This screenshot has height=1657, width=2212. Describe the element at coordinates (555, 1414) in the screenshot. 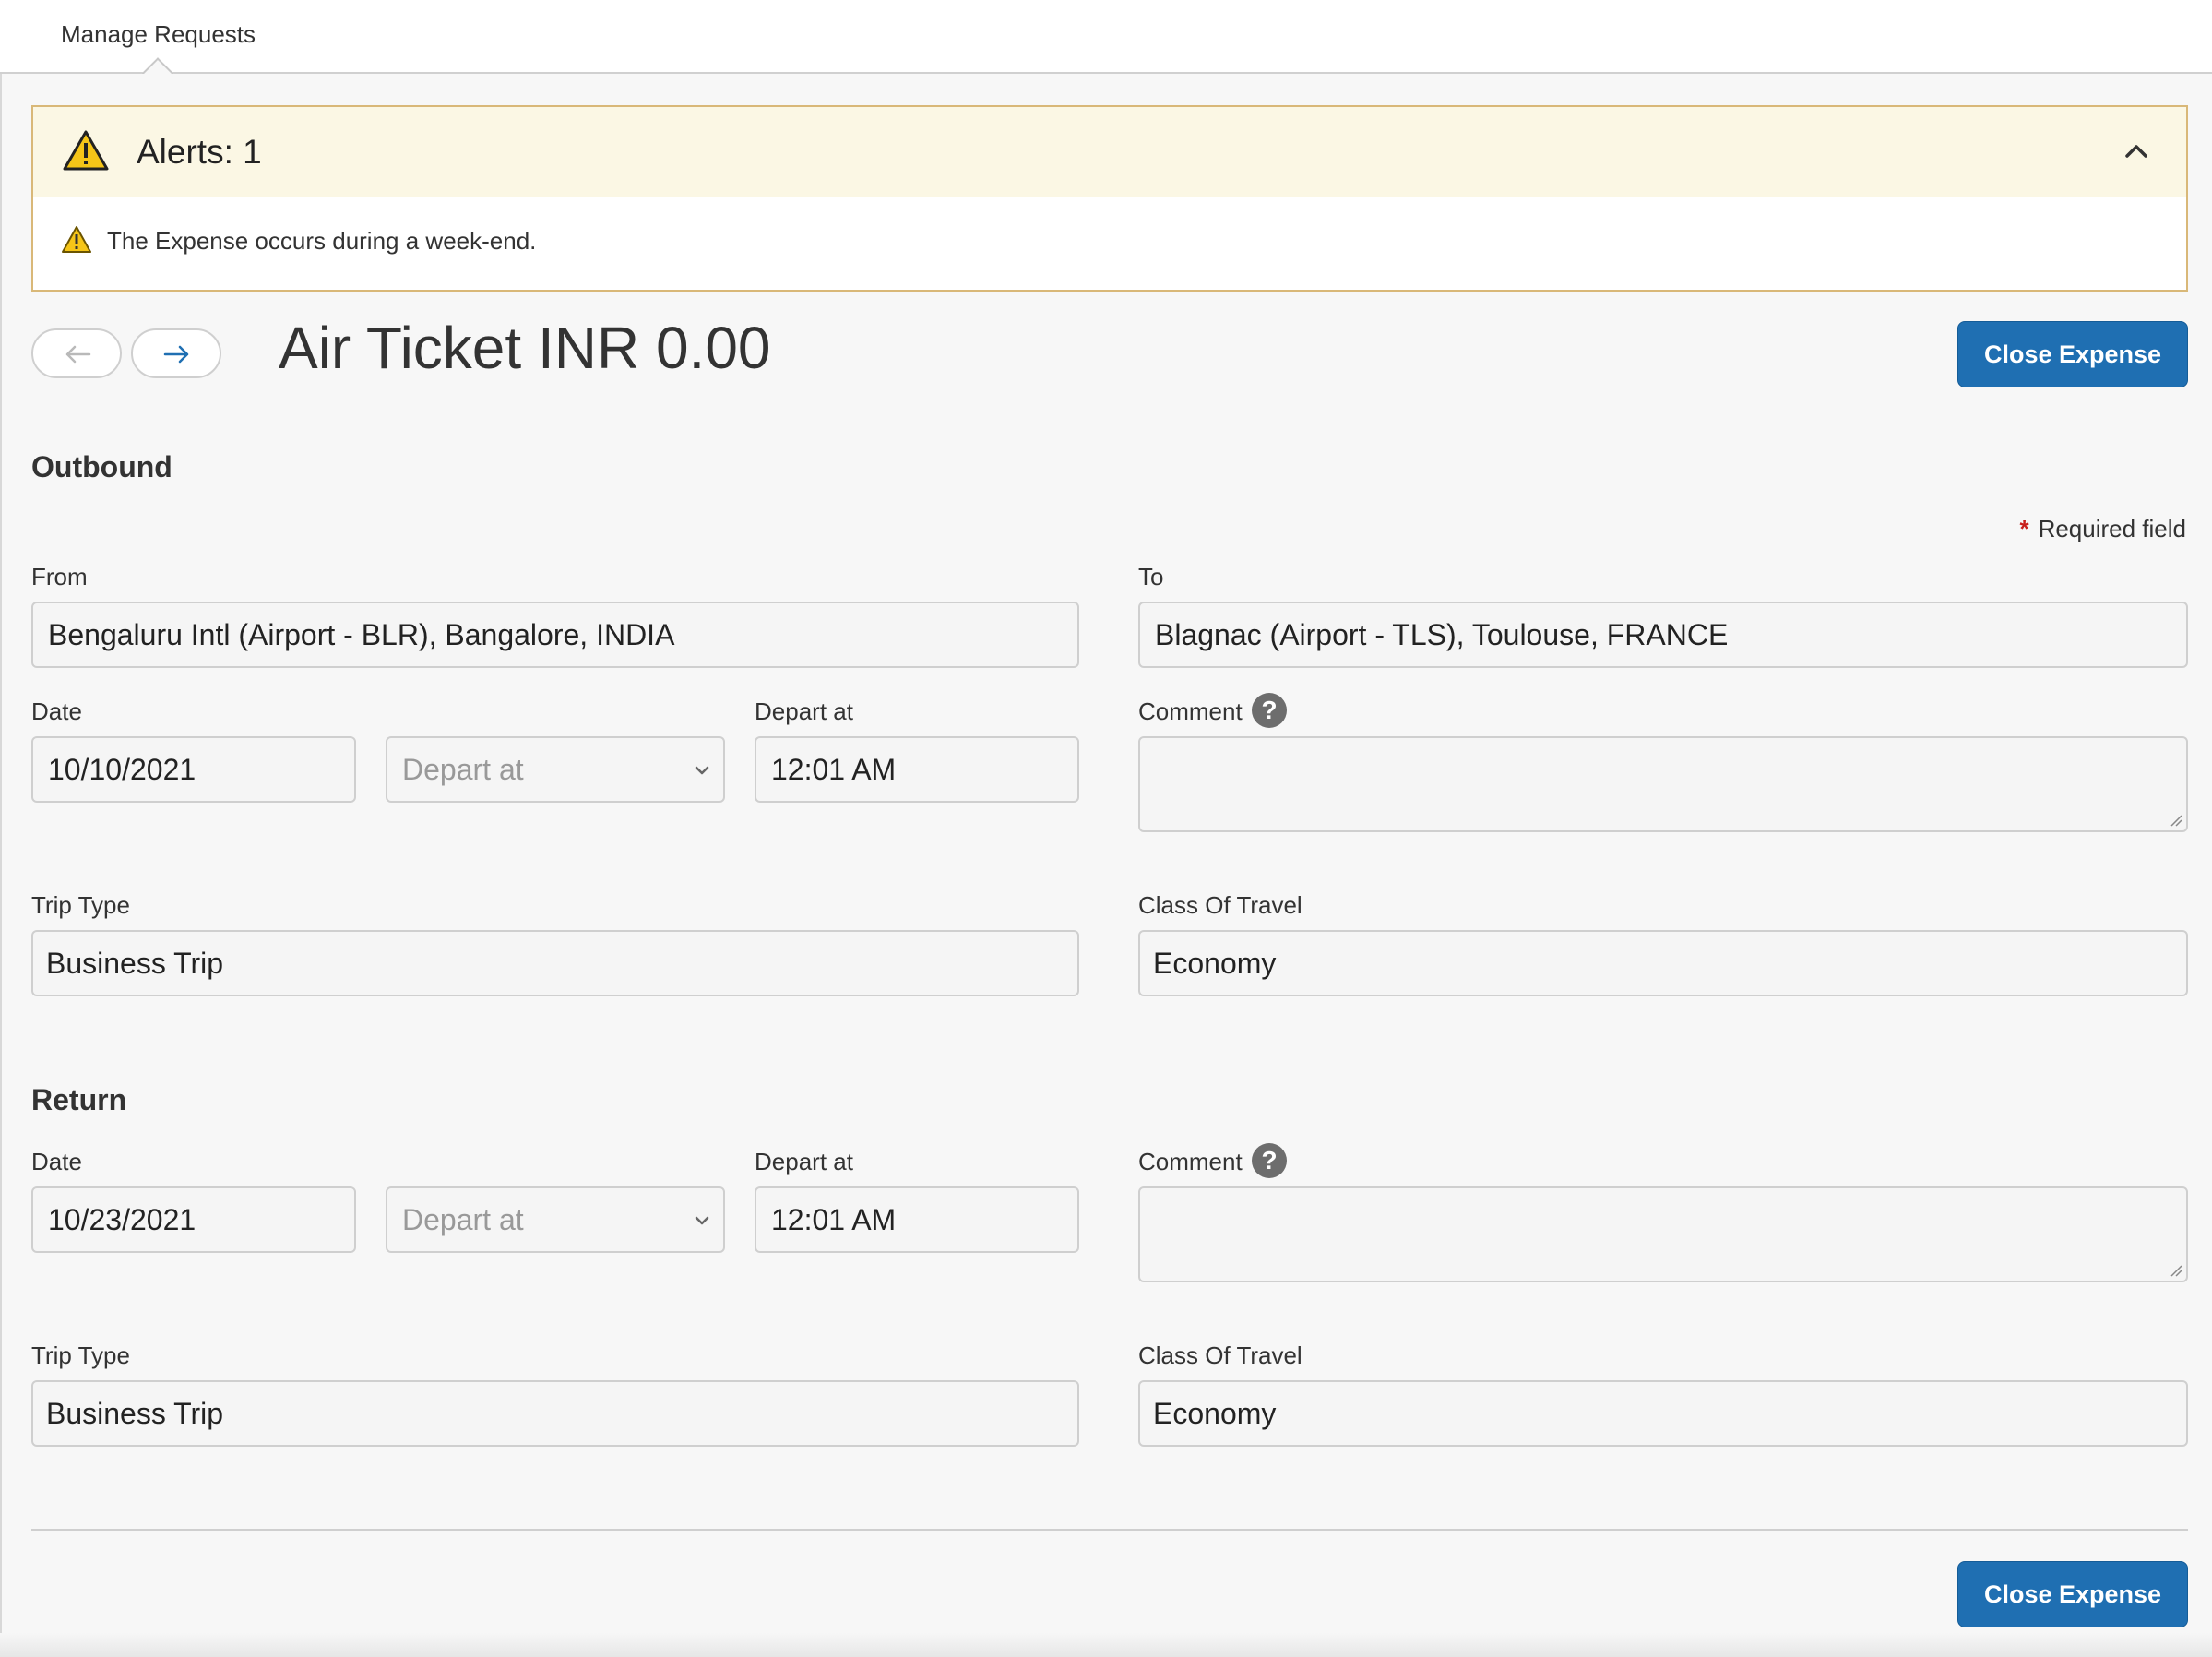

I see `return-trip-type-field: Business Trip` at that location.